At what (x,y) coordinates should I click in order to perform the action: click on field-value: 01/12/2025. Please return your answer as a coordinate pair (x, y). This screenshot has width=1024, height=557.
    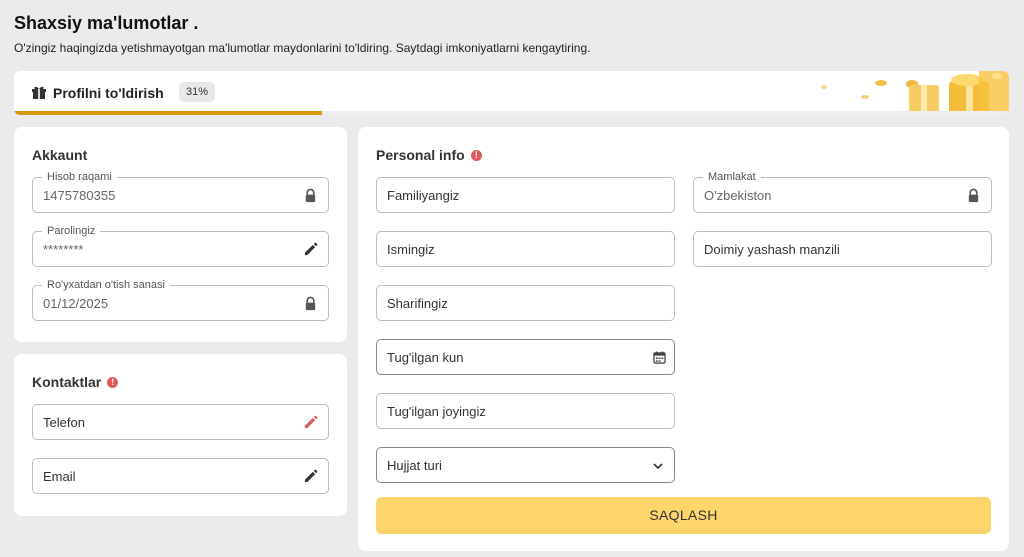
    Looking at the image, I should click on (76, 303).